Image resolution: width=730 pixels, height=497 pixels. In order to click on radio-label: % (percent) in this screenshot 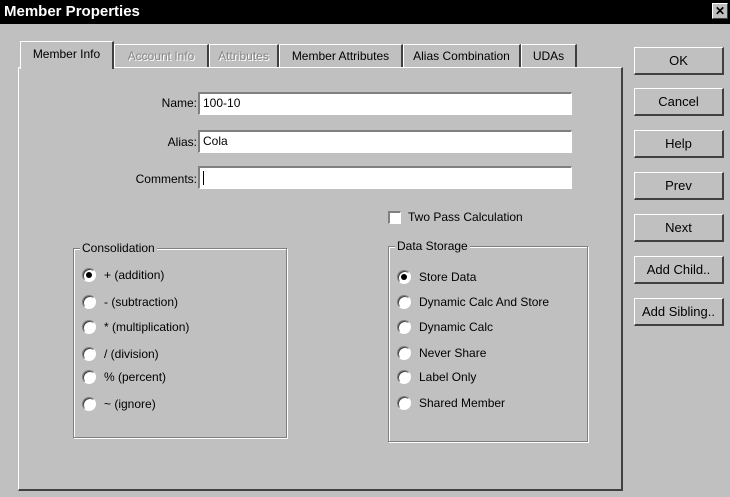, I will do `click(135, 376)`.